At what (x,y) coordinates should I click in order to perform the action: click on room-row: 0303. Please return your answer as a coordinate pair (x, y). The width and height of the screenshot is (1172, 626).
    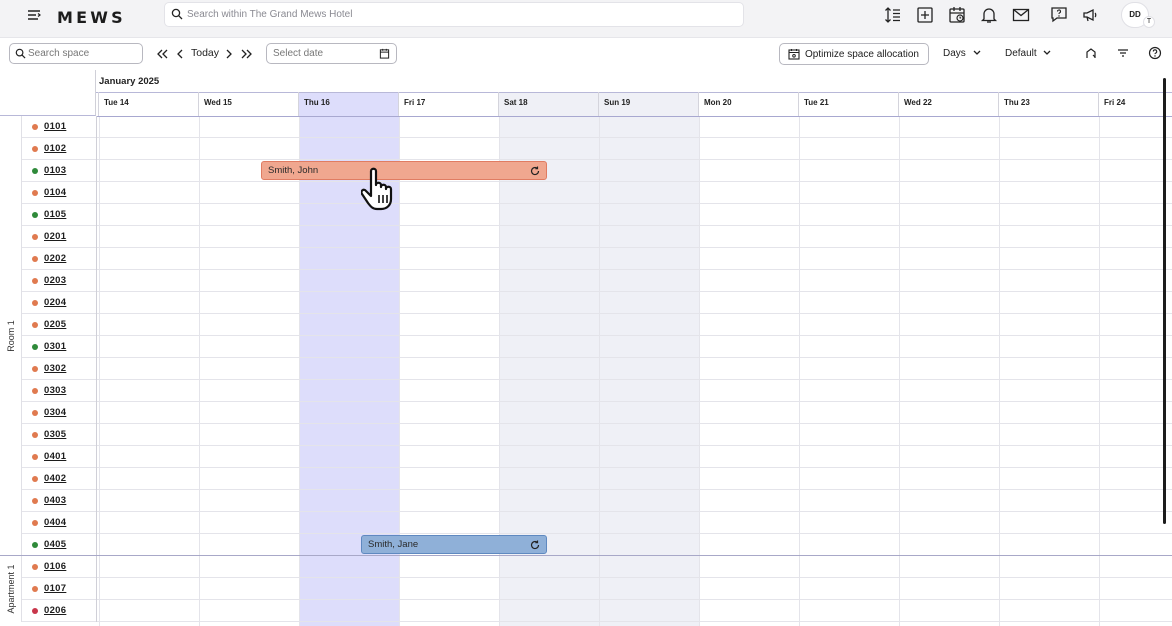
    Looking at the image, I should click on (597, 391).